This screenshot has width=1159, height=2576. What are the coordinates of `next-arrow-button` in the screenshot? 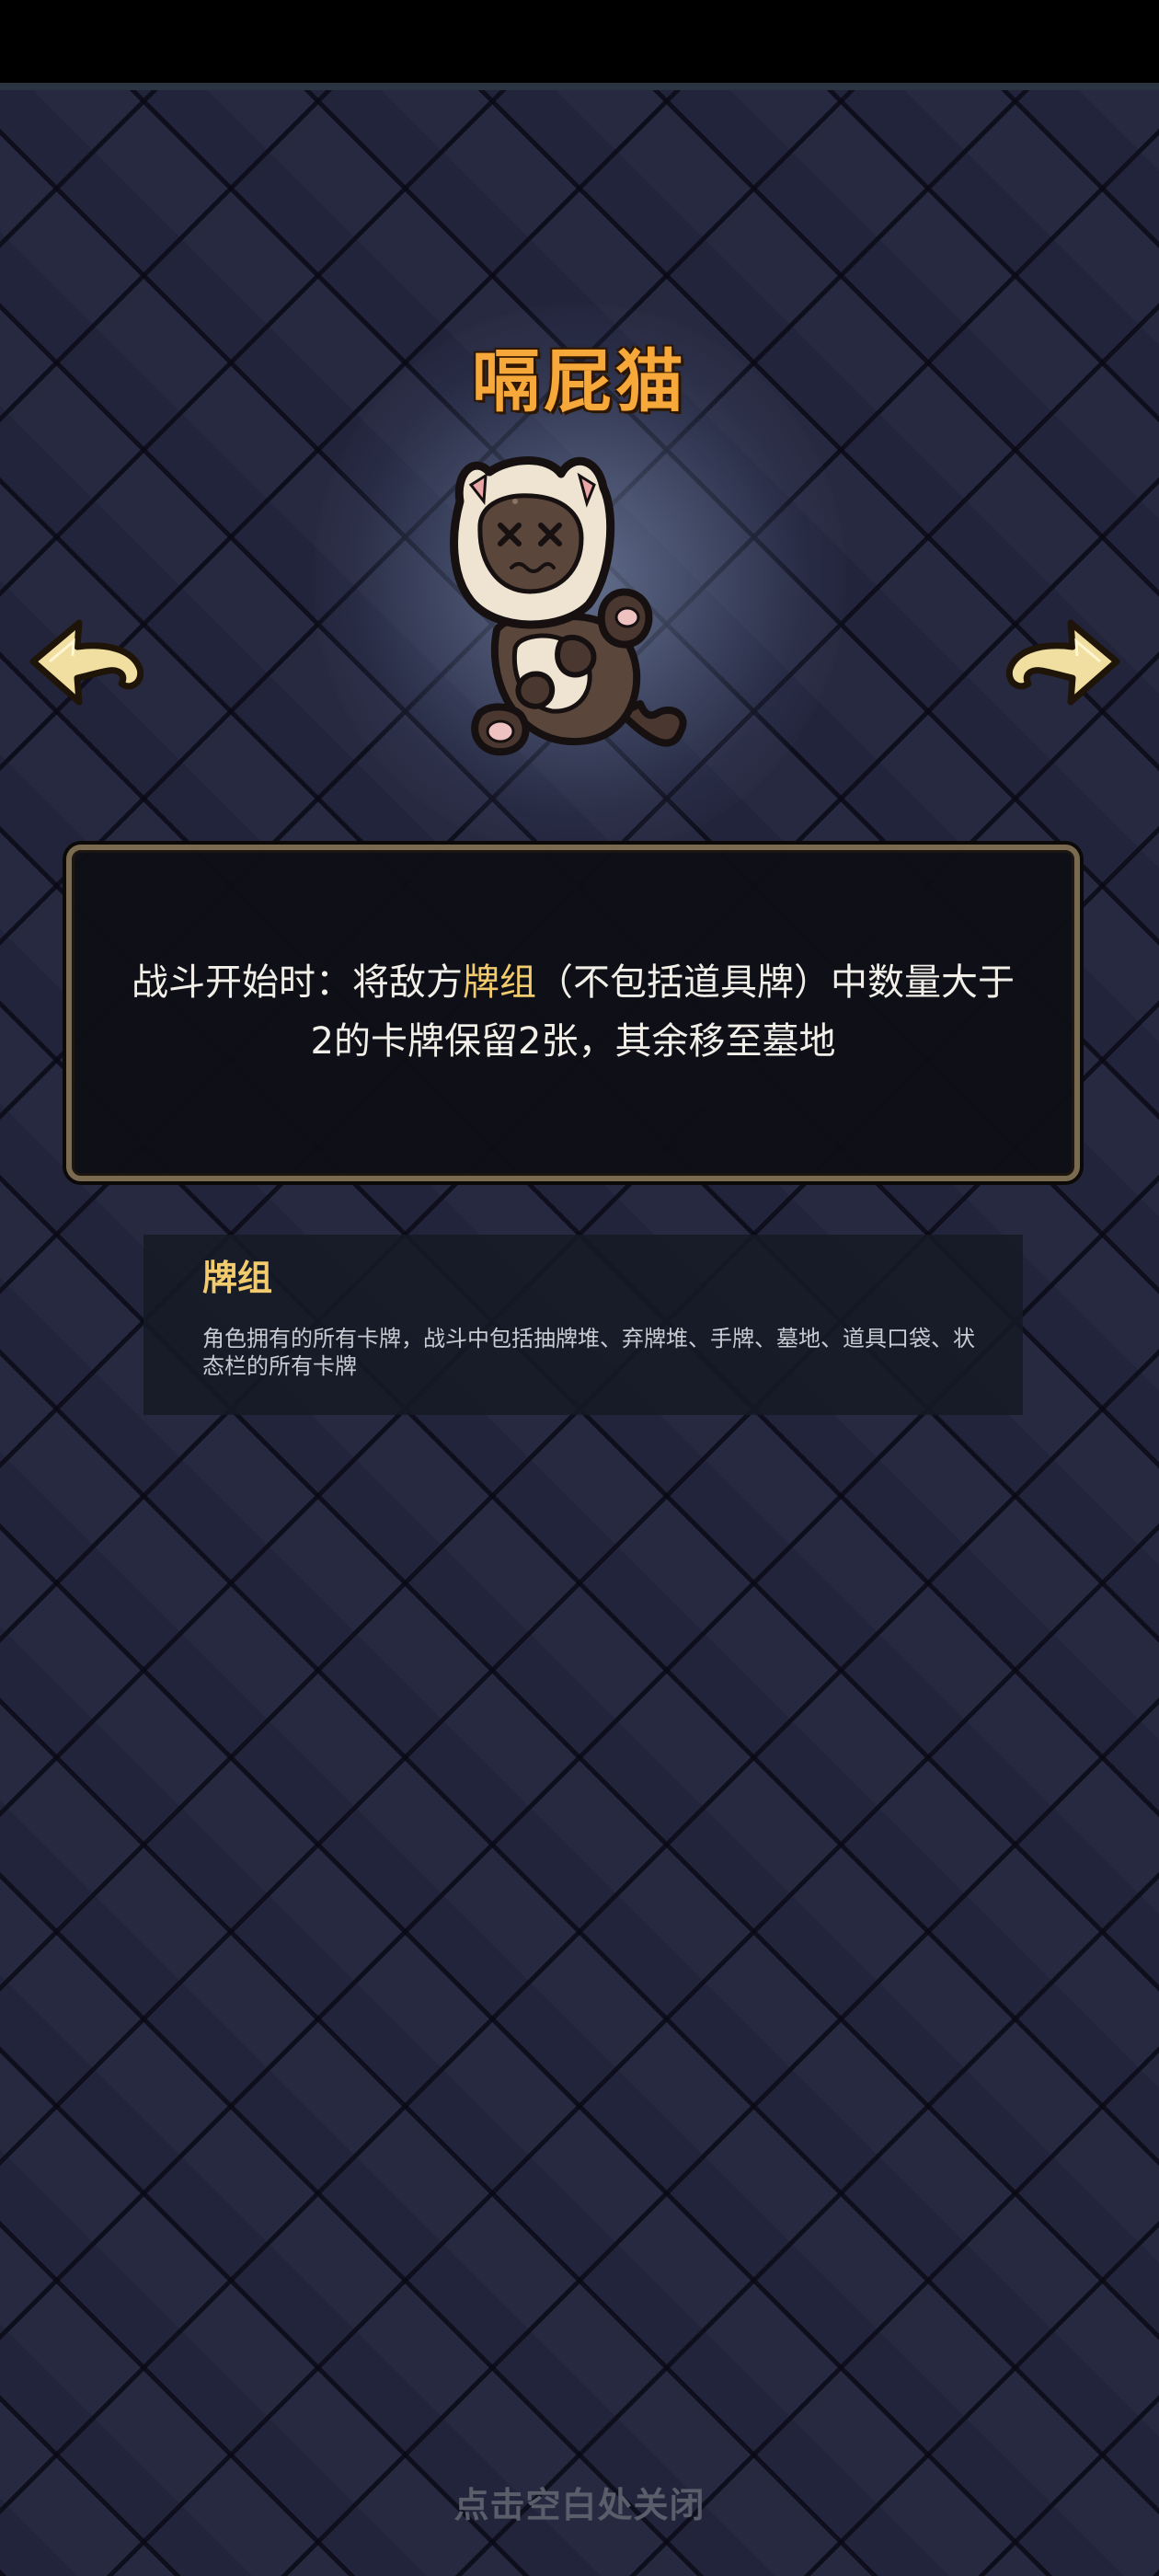 It's located at (1063, 662).